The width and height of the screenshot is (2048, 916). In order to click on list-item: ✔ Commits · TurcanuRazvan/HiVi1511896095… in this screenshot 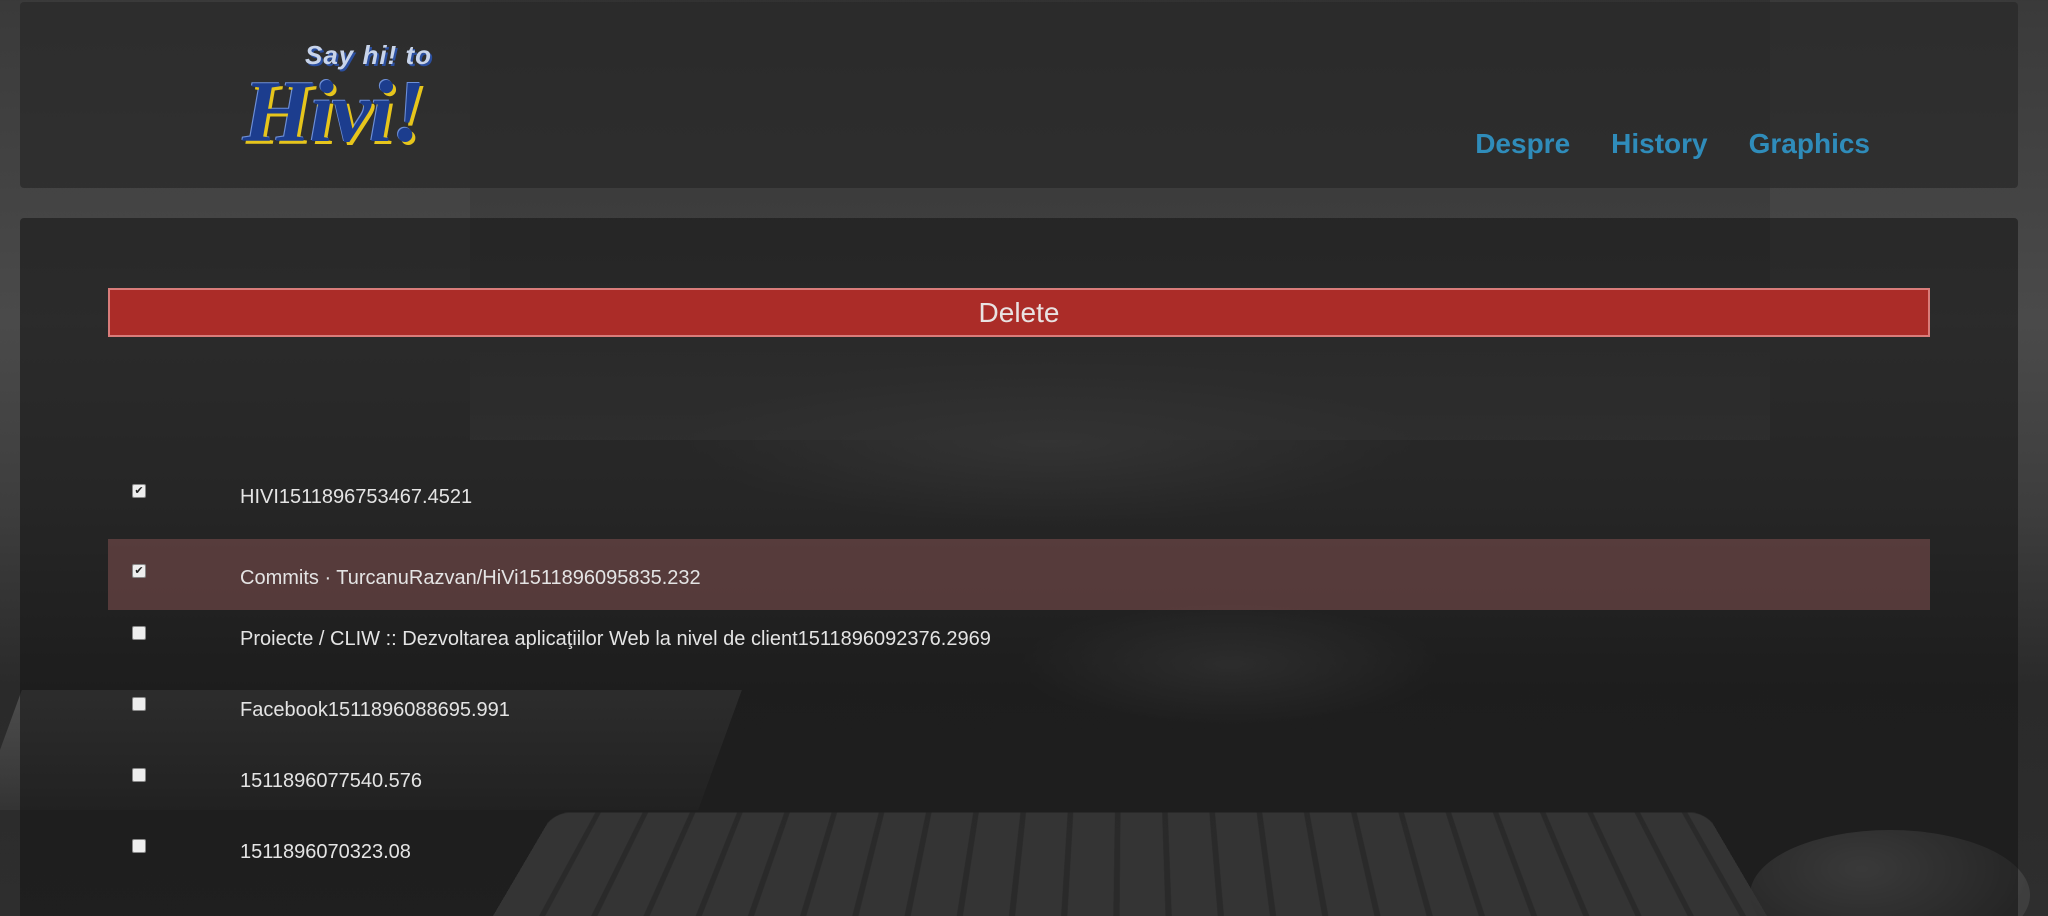, I will do `click(1019, 574)`.